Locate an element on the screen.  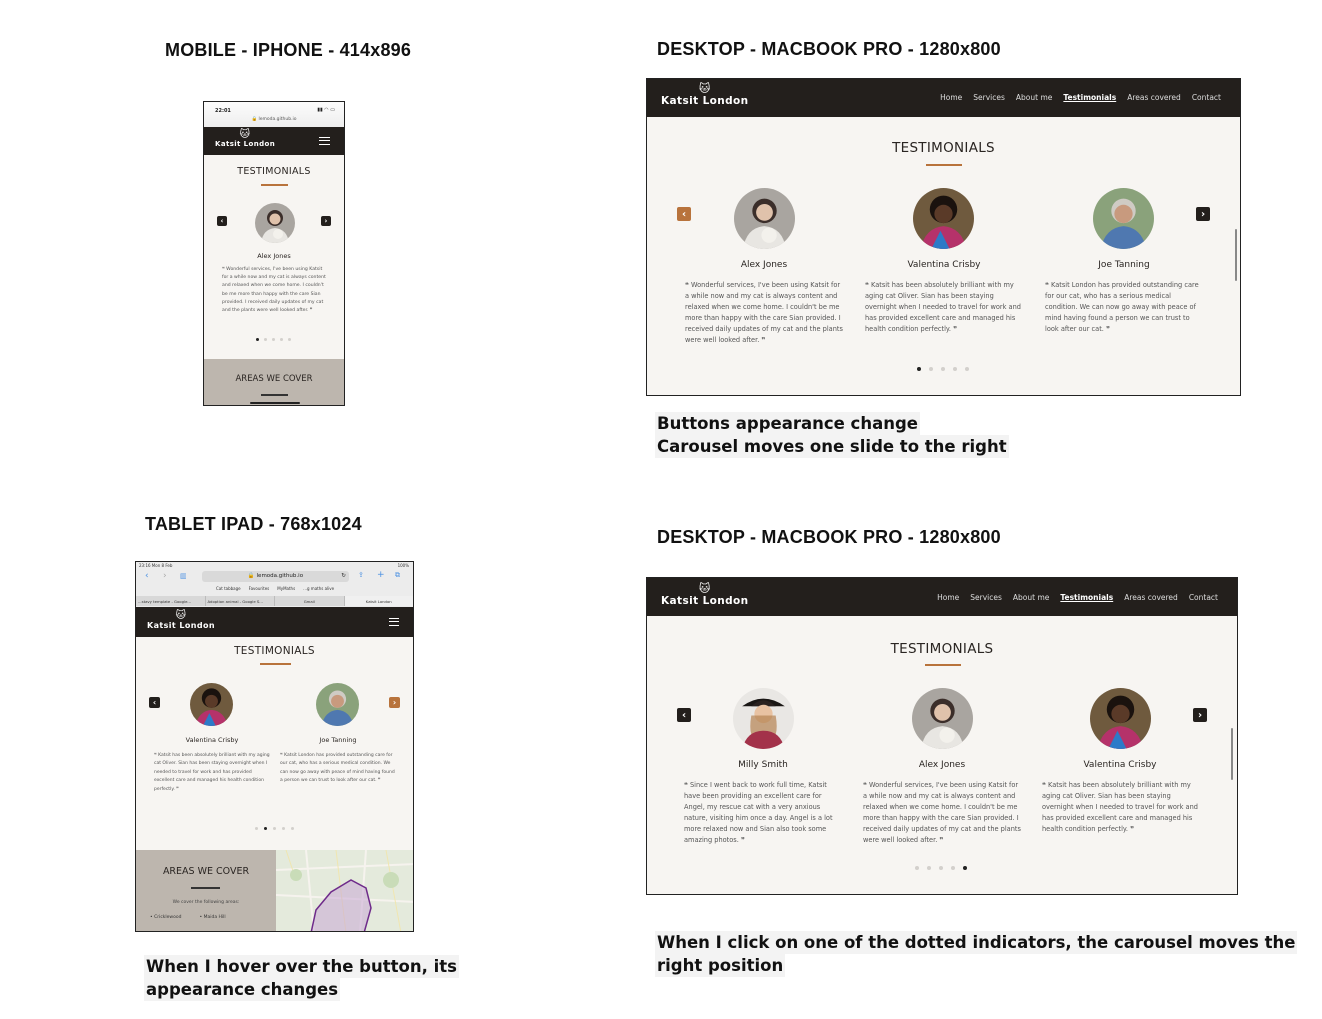
desktop1-heading: DESKTOP - MACBOOK PRO - 1280x800 is located at coordinates (829, 49).